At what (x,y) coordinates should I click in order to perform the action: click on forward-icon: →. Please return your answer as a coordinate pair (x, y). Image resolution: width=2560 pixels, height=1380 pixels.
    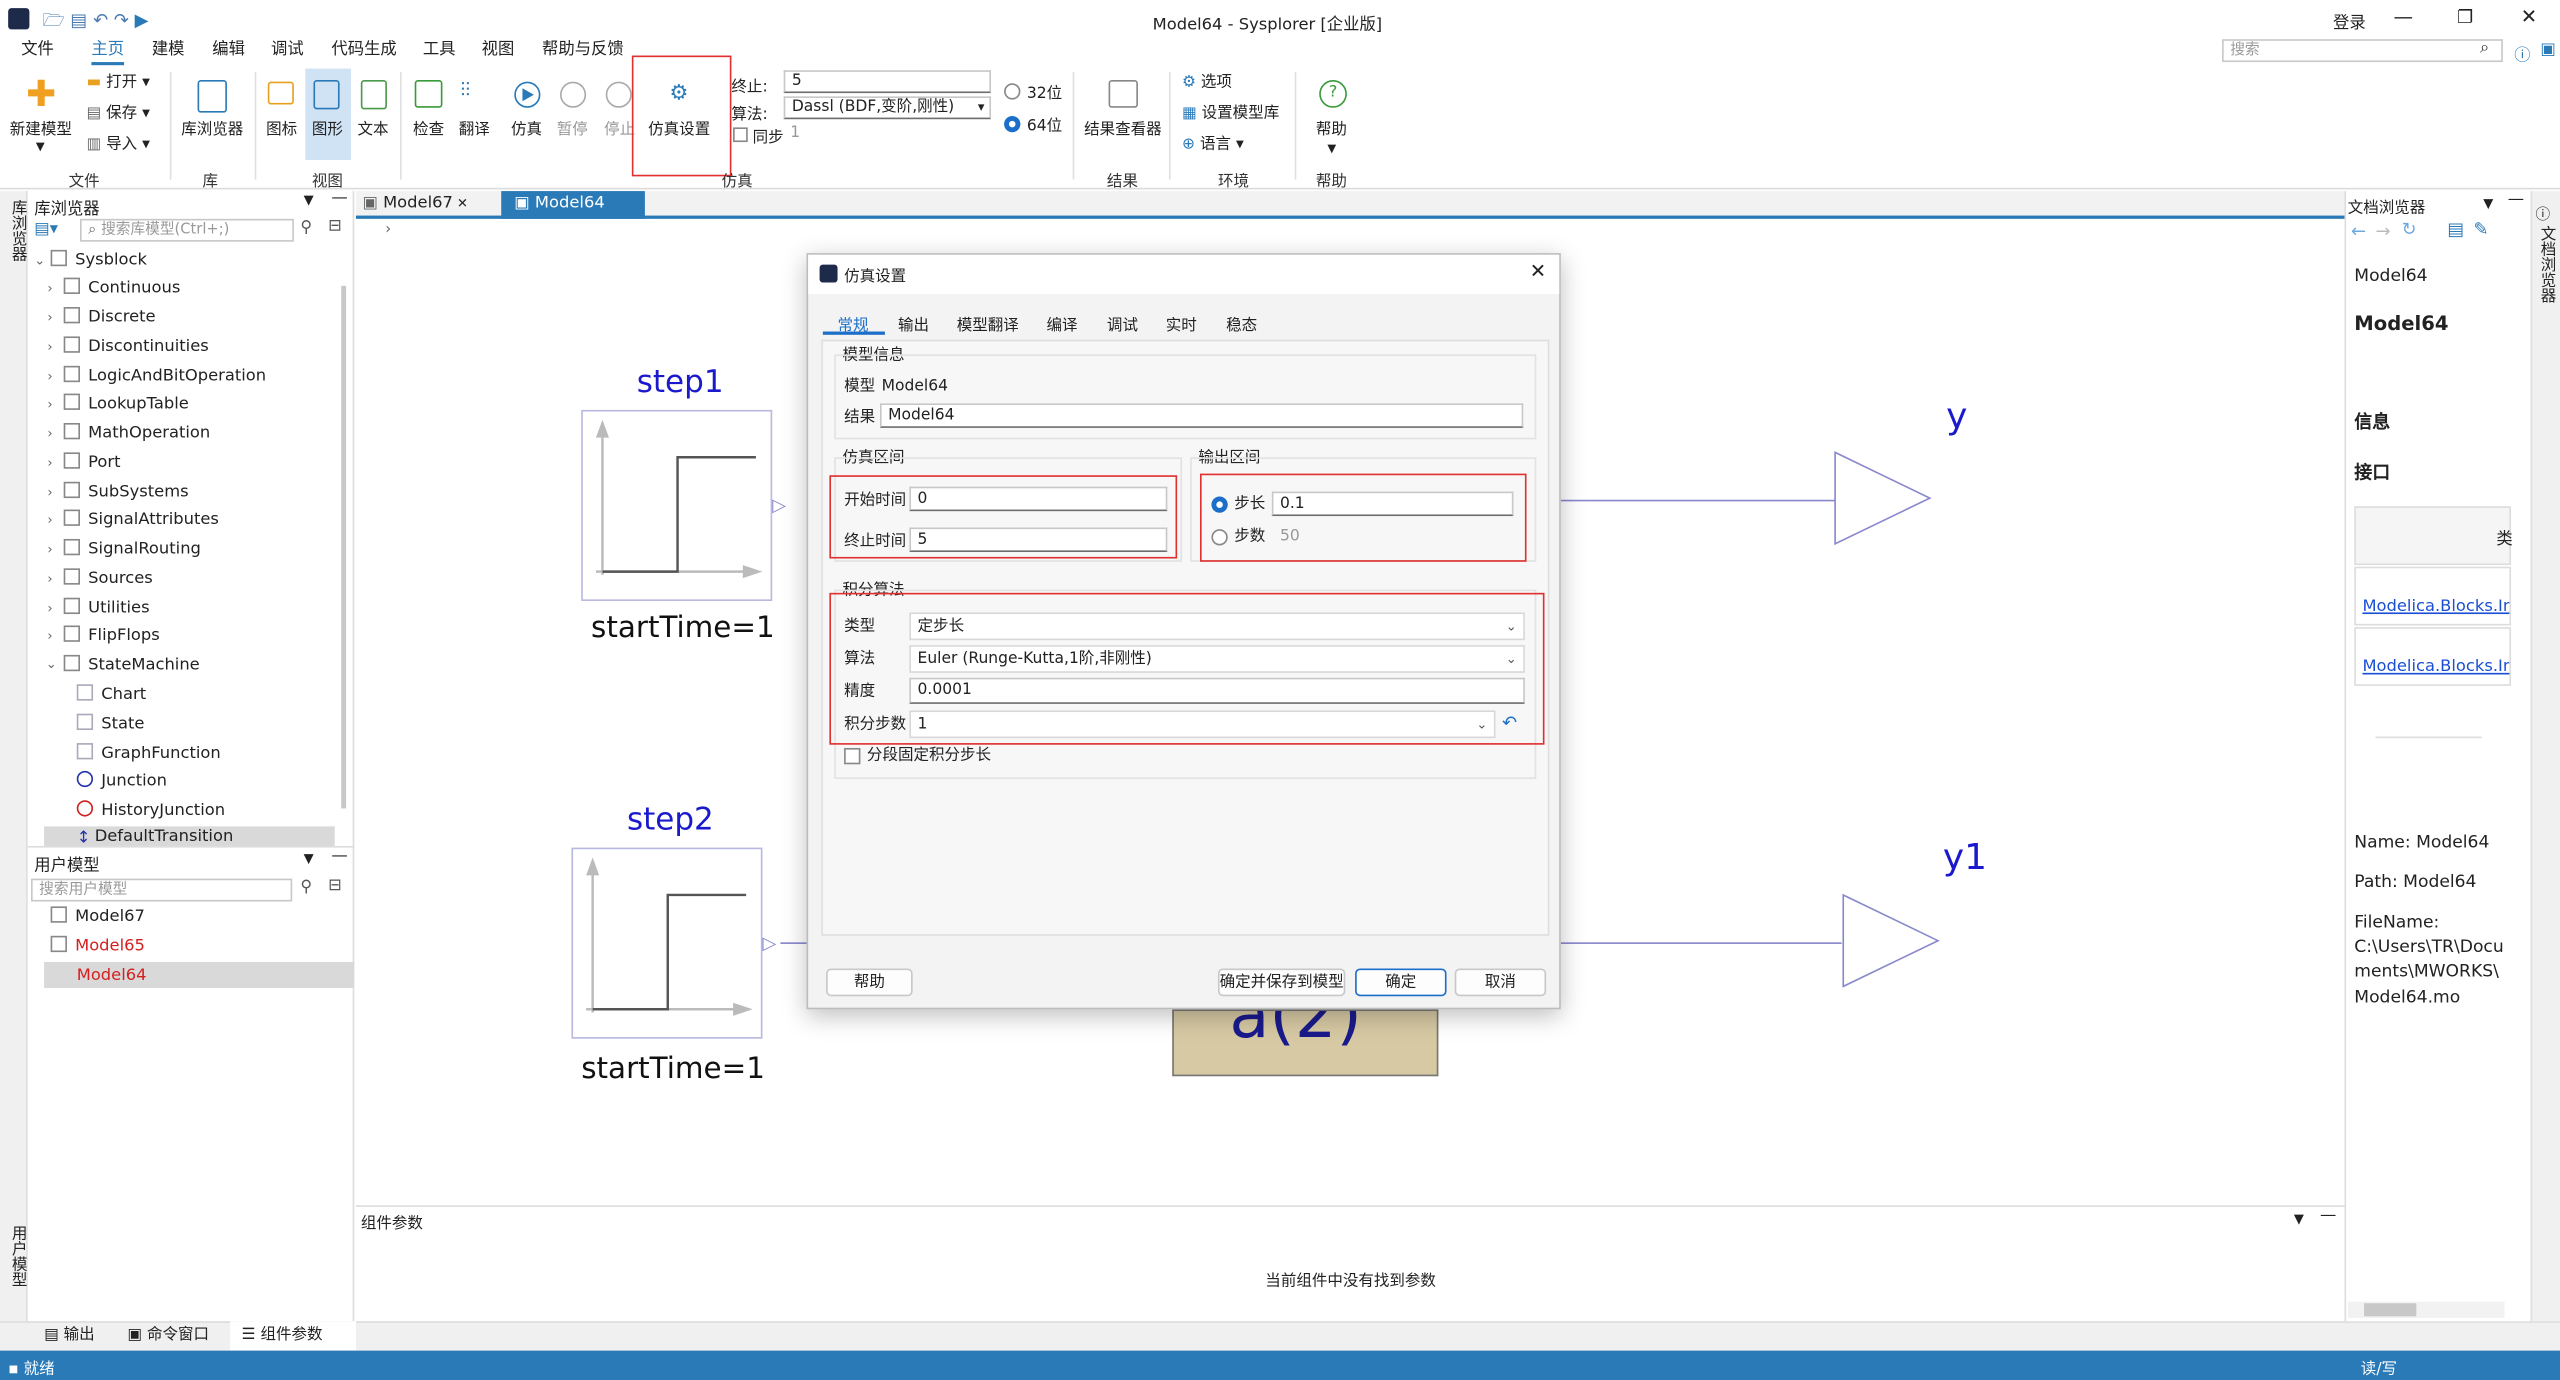
    Looking at the image, I should click on (2383, 230).